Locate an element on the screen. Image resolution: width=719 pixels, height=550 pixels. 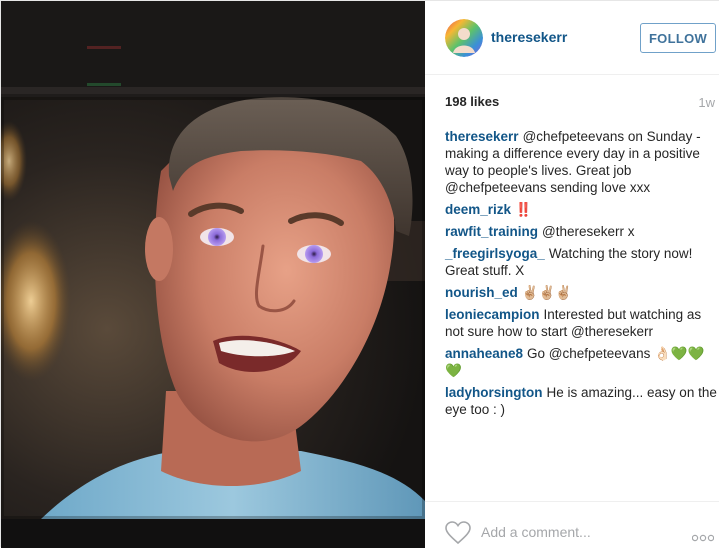
comment-username: nourish_ed is located at coordinates (481, 292).